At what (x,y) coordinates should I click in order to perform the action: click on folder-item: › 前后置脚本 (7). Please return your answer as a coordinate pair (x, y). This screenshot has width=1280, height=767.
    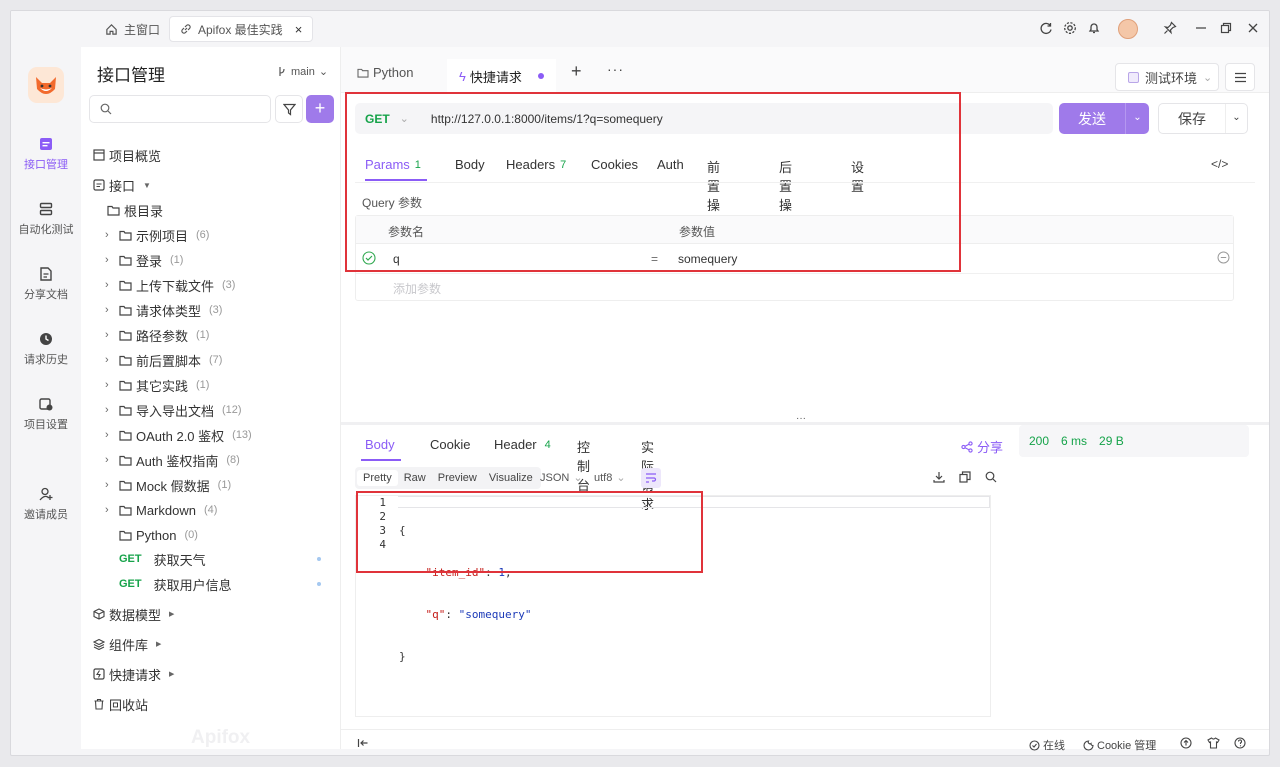
    Looking at the image, I should click on (211, 360).